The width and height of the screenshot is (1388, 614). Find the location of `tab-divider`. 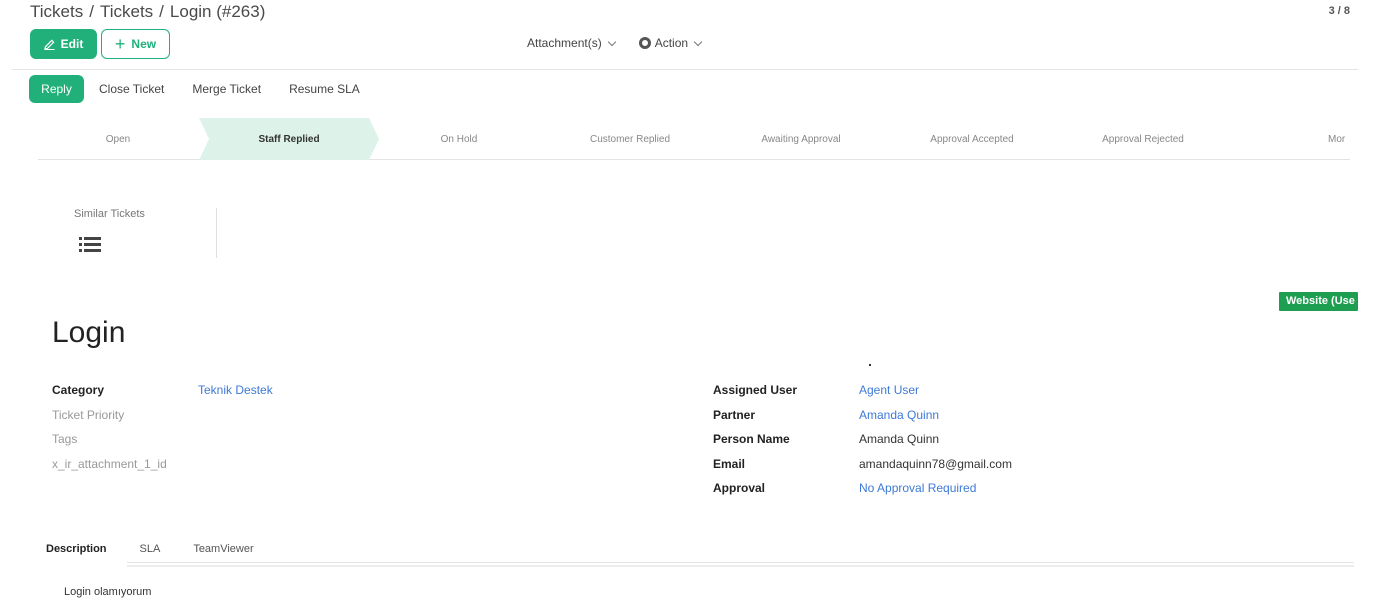

tab-divider is located at coordinates (740, 564).